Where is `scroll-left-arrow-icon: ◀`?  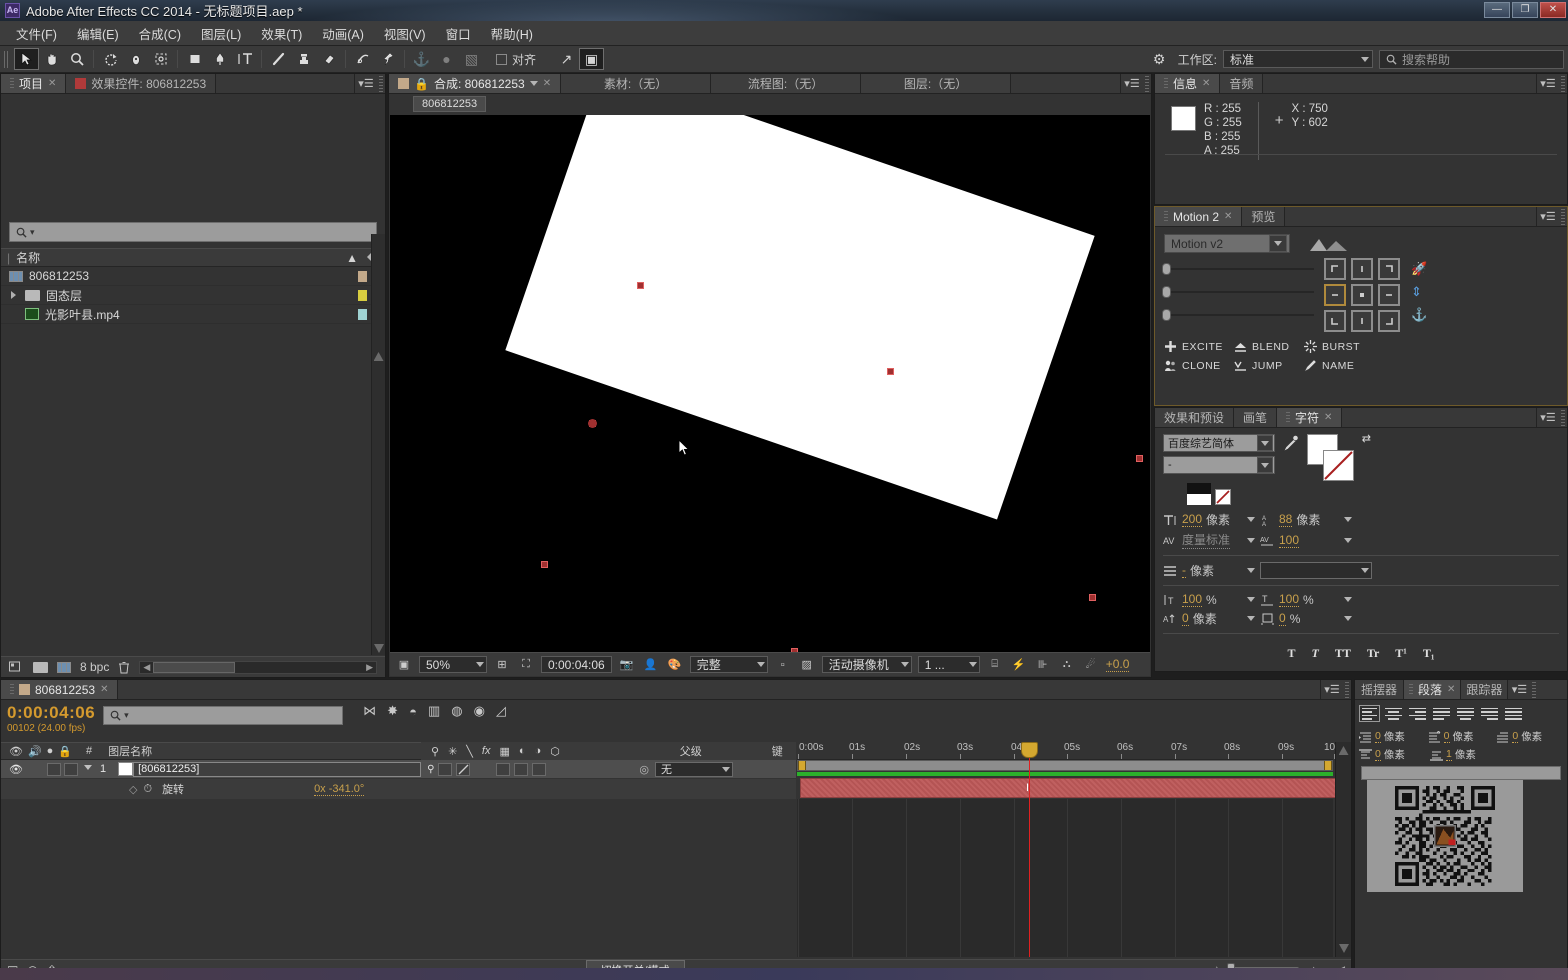 scroll-left-arrow-icon: ◀ is located at coordinates (146, 667).